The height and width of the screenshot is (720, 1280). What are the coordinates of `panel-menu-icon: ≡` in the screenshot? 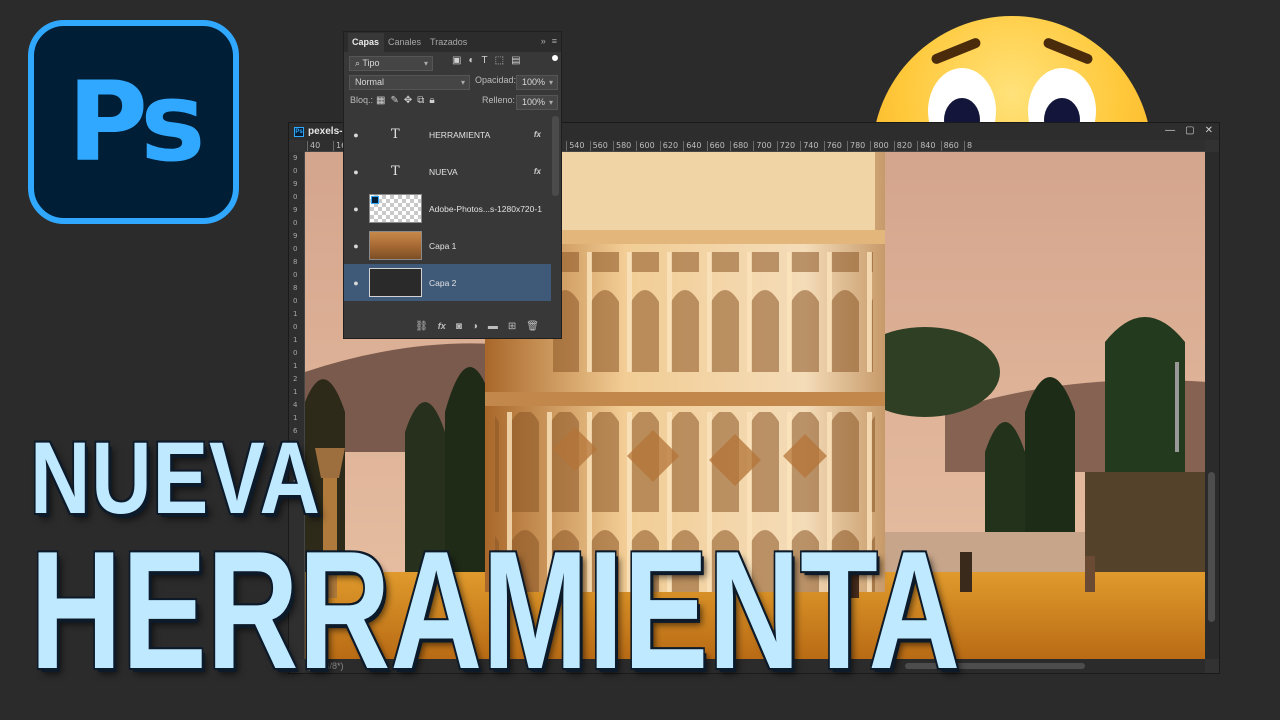 It's located at (554, 41).